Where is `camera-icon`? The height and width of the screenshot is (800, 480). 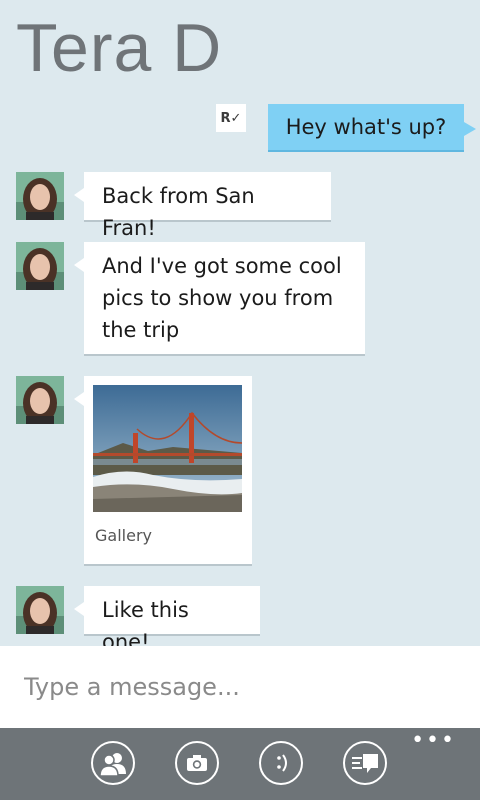
camera-icon is located at coordinates (197, 763).